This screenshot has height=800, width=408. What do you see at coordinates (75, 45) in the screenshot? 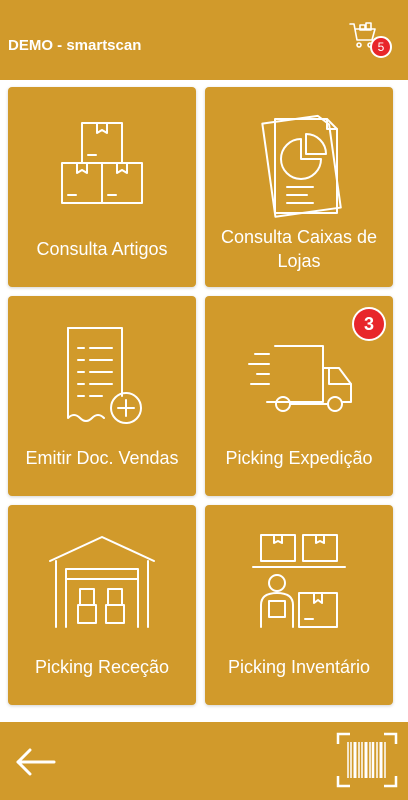
I see `app-title: DEMO - smartscan` at bounding box center [75, 45].